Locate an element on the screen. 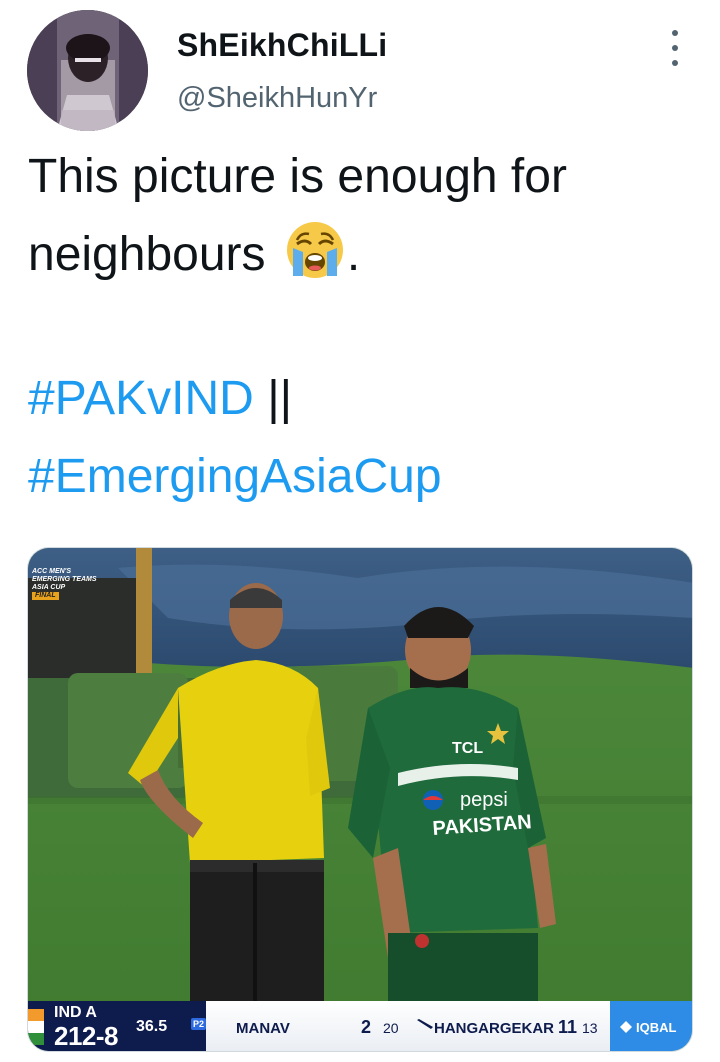  tweet-text: This picture is enough for neighbours . is located at coordinates (363, 216).